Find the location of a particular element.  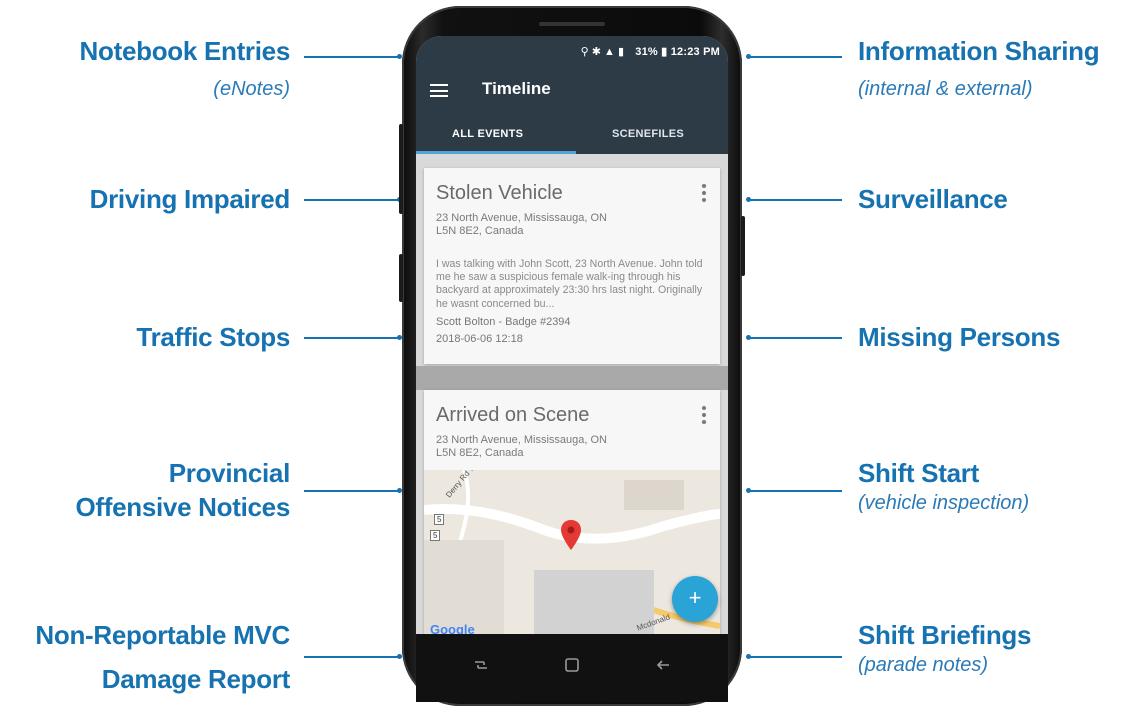

status-icons: ⚲ ✱ ▲ ▮ is located at coordinates (602, 52).